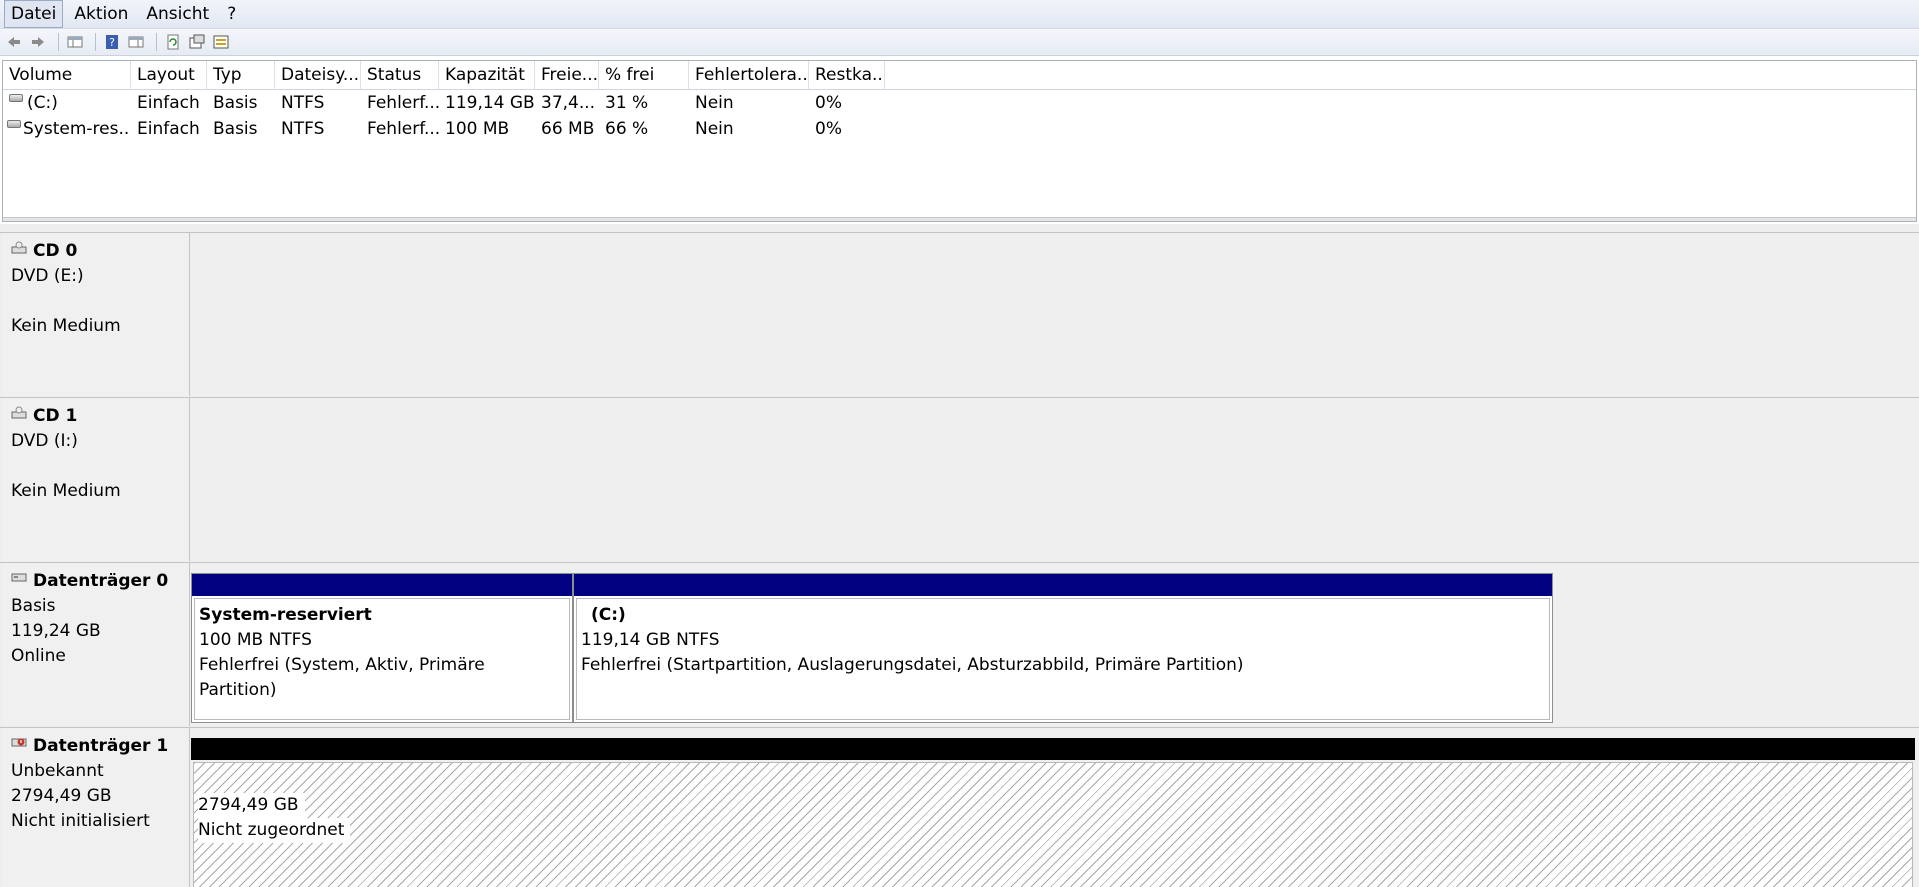 The height and width of the screenshot is (887, 1919). I want to click on hard-disk-icon, so click(19, 577).